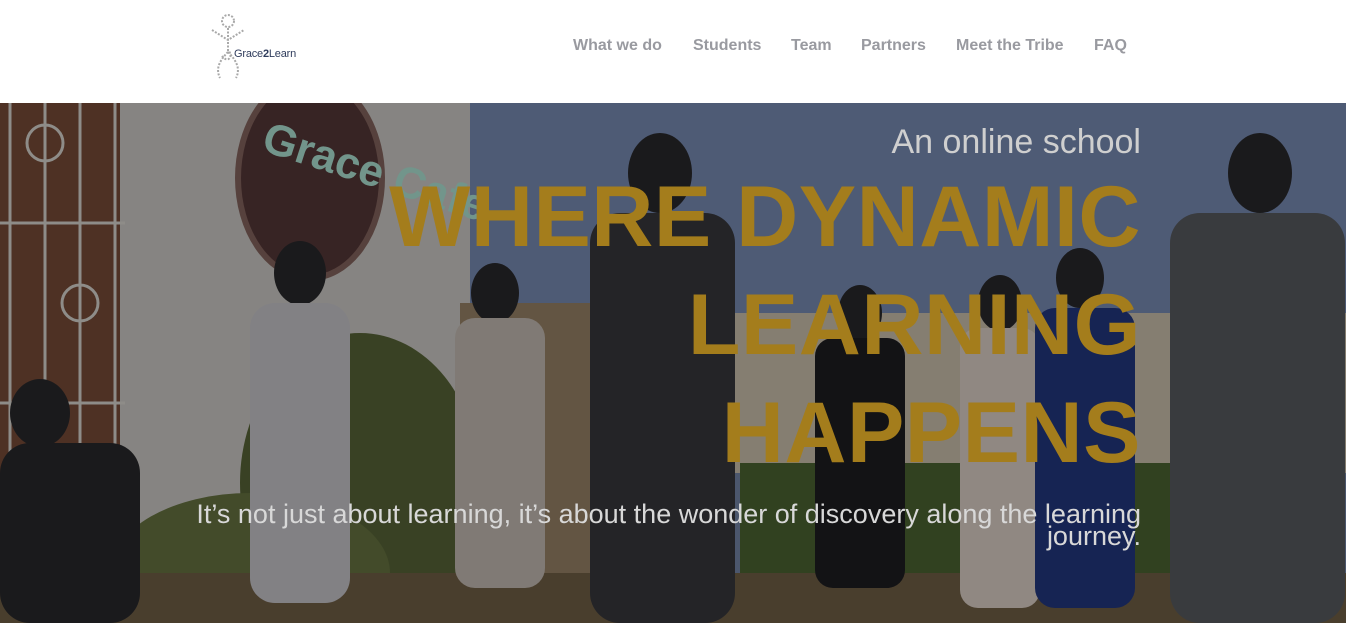 Image resolution: width=1346 pixels, height=623 pixels. Describe the element at coordinates (727, 46) in the screenshot. I see `nav-students: Students` at that location.